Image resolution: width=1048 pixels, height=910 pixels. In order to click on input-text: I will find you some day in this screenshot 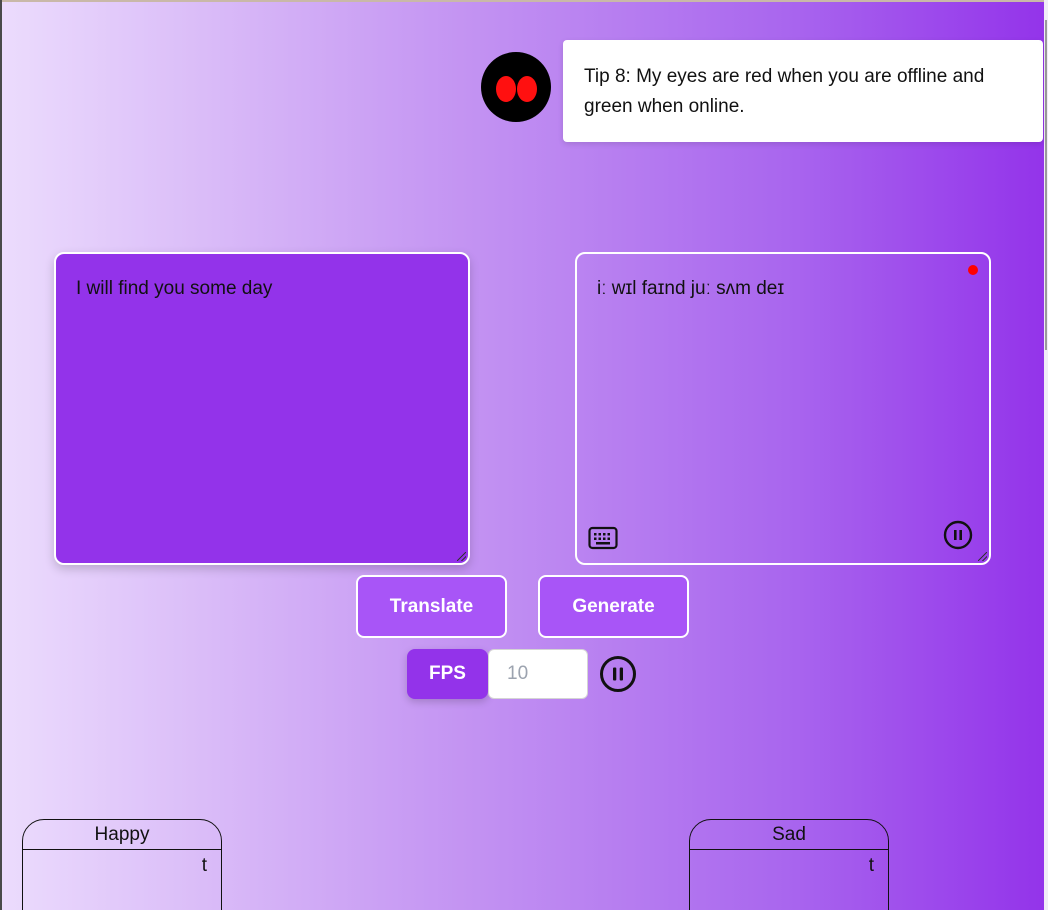, I will do `click(174, 288)`.